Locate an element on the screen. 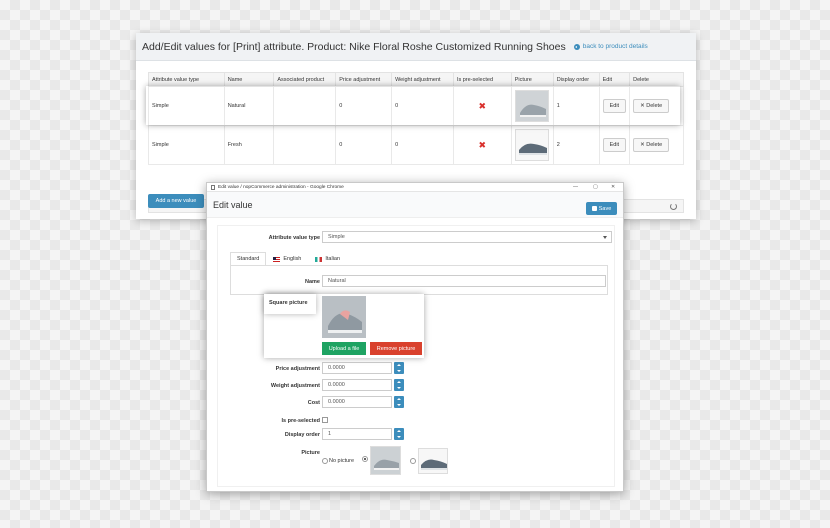 The image size is (830, 528). tab-english: English is located at coordinates (287, 259).